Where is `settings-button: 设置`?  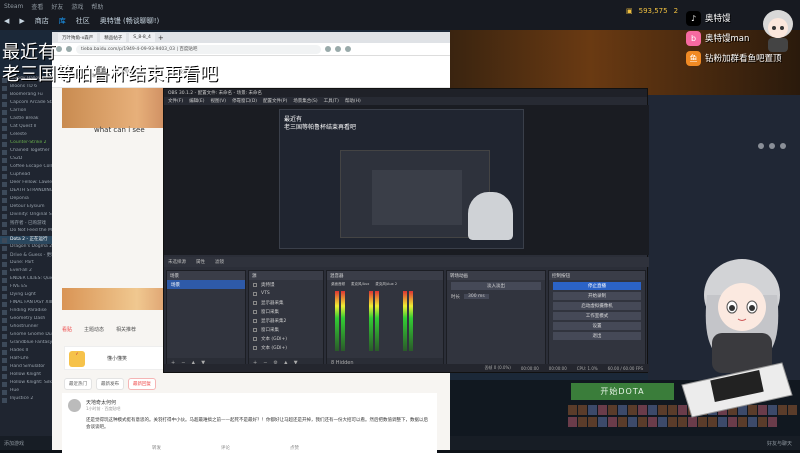
settings-button: 设置 is located at coordinates (597, 326).